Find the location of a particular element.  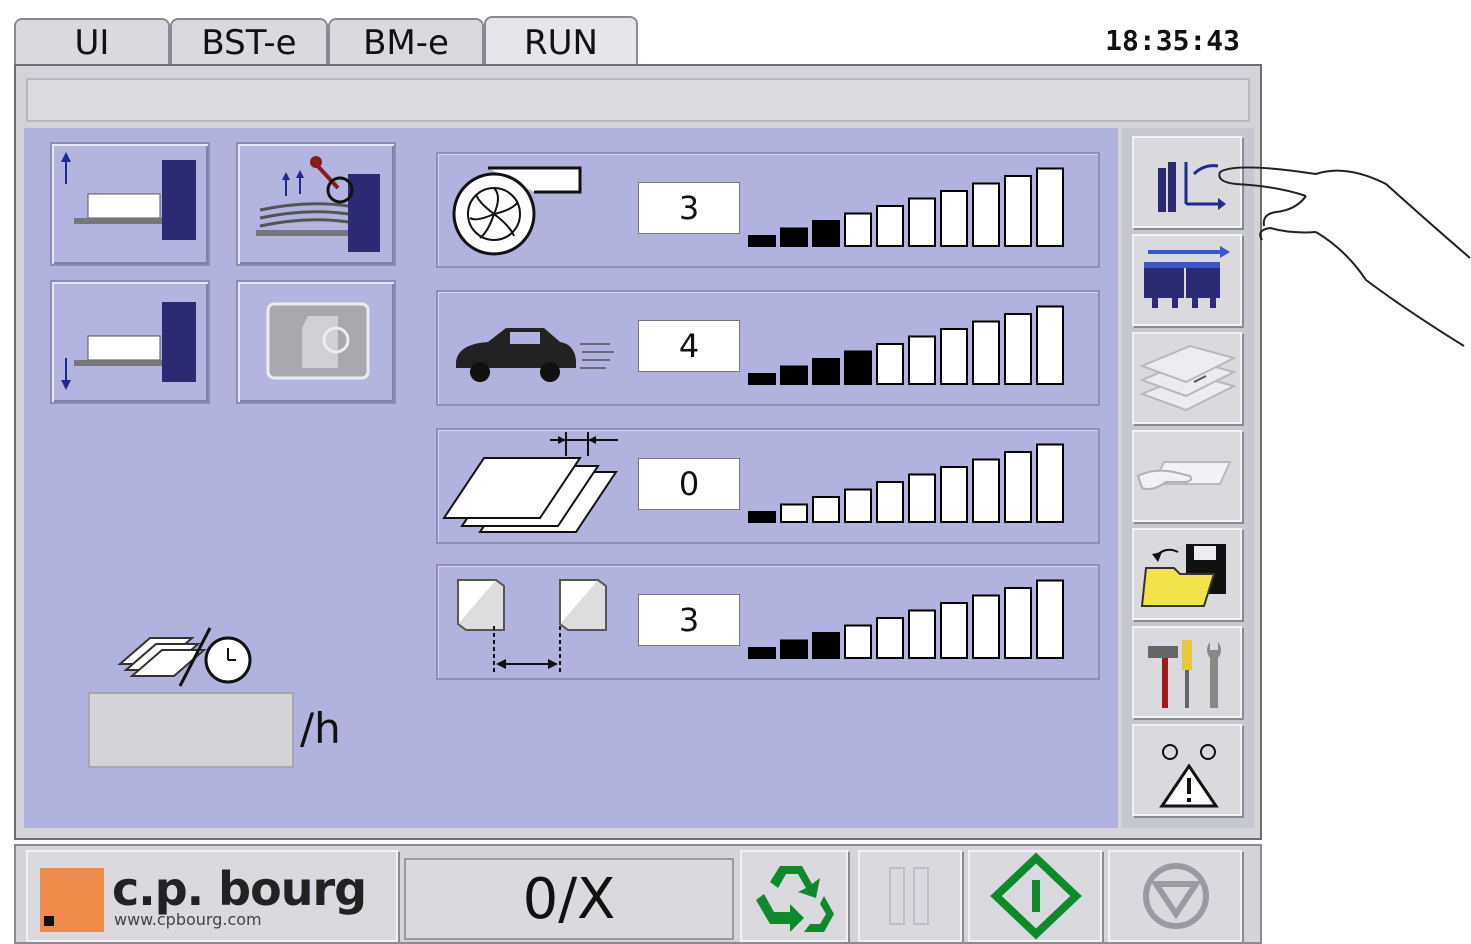

speed-car-icon is located at coordinates (535, 355).